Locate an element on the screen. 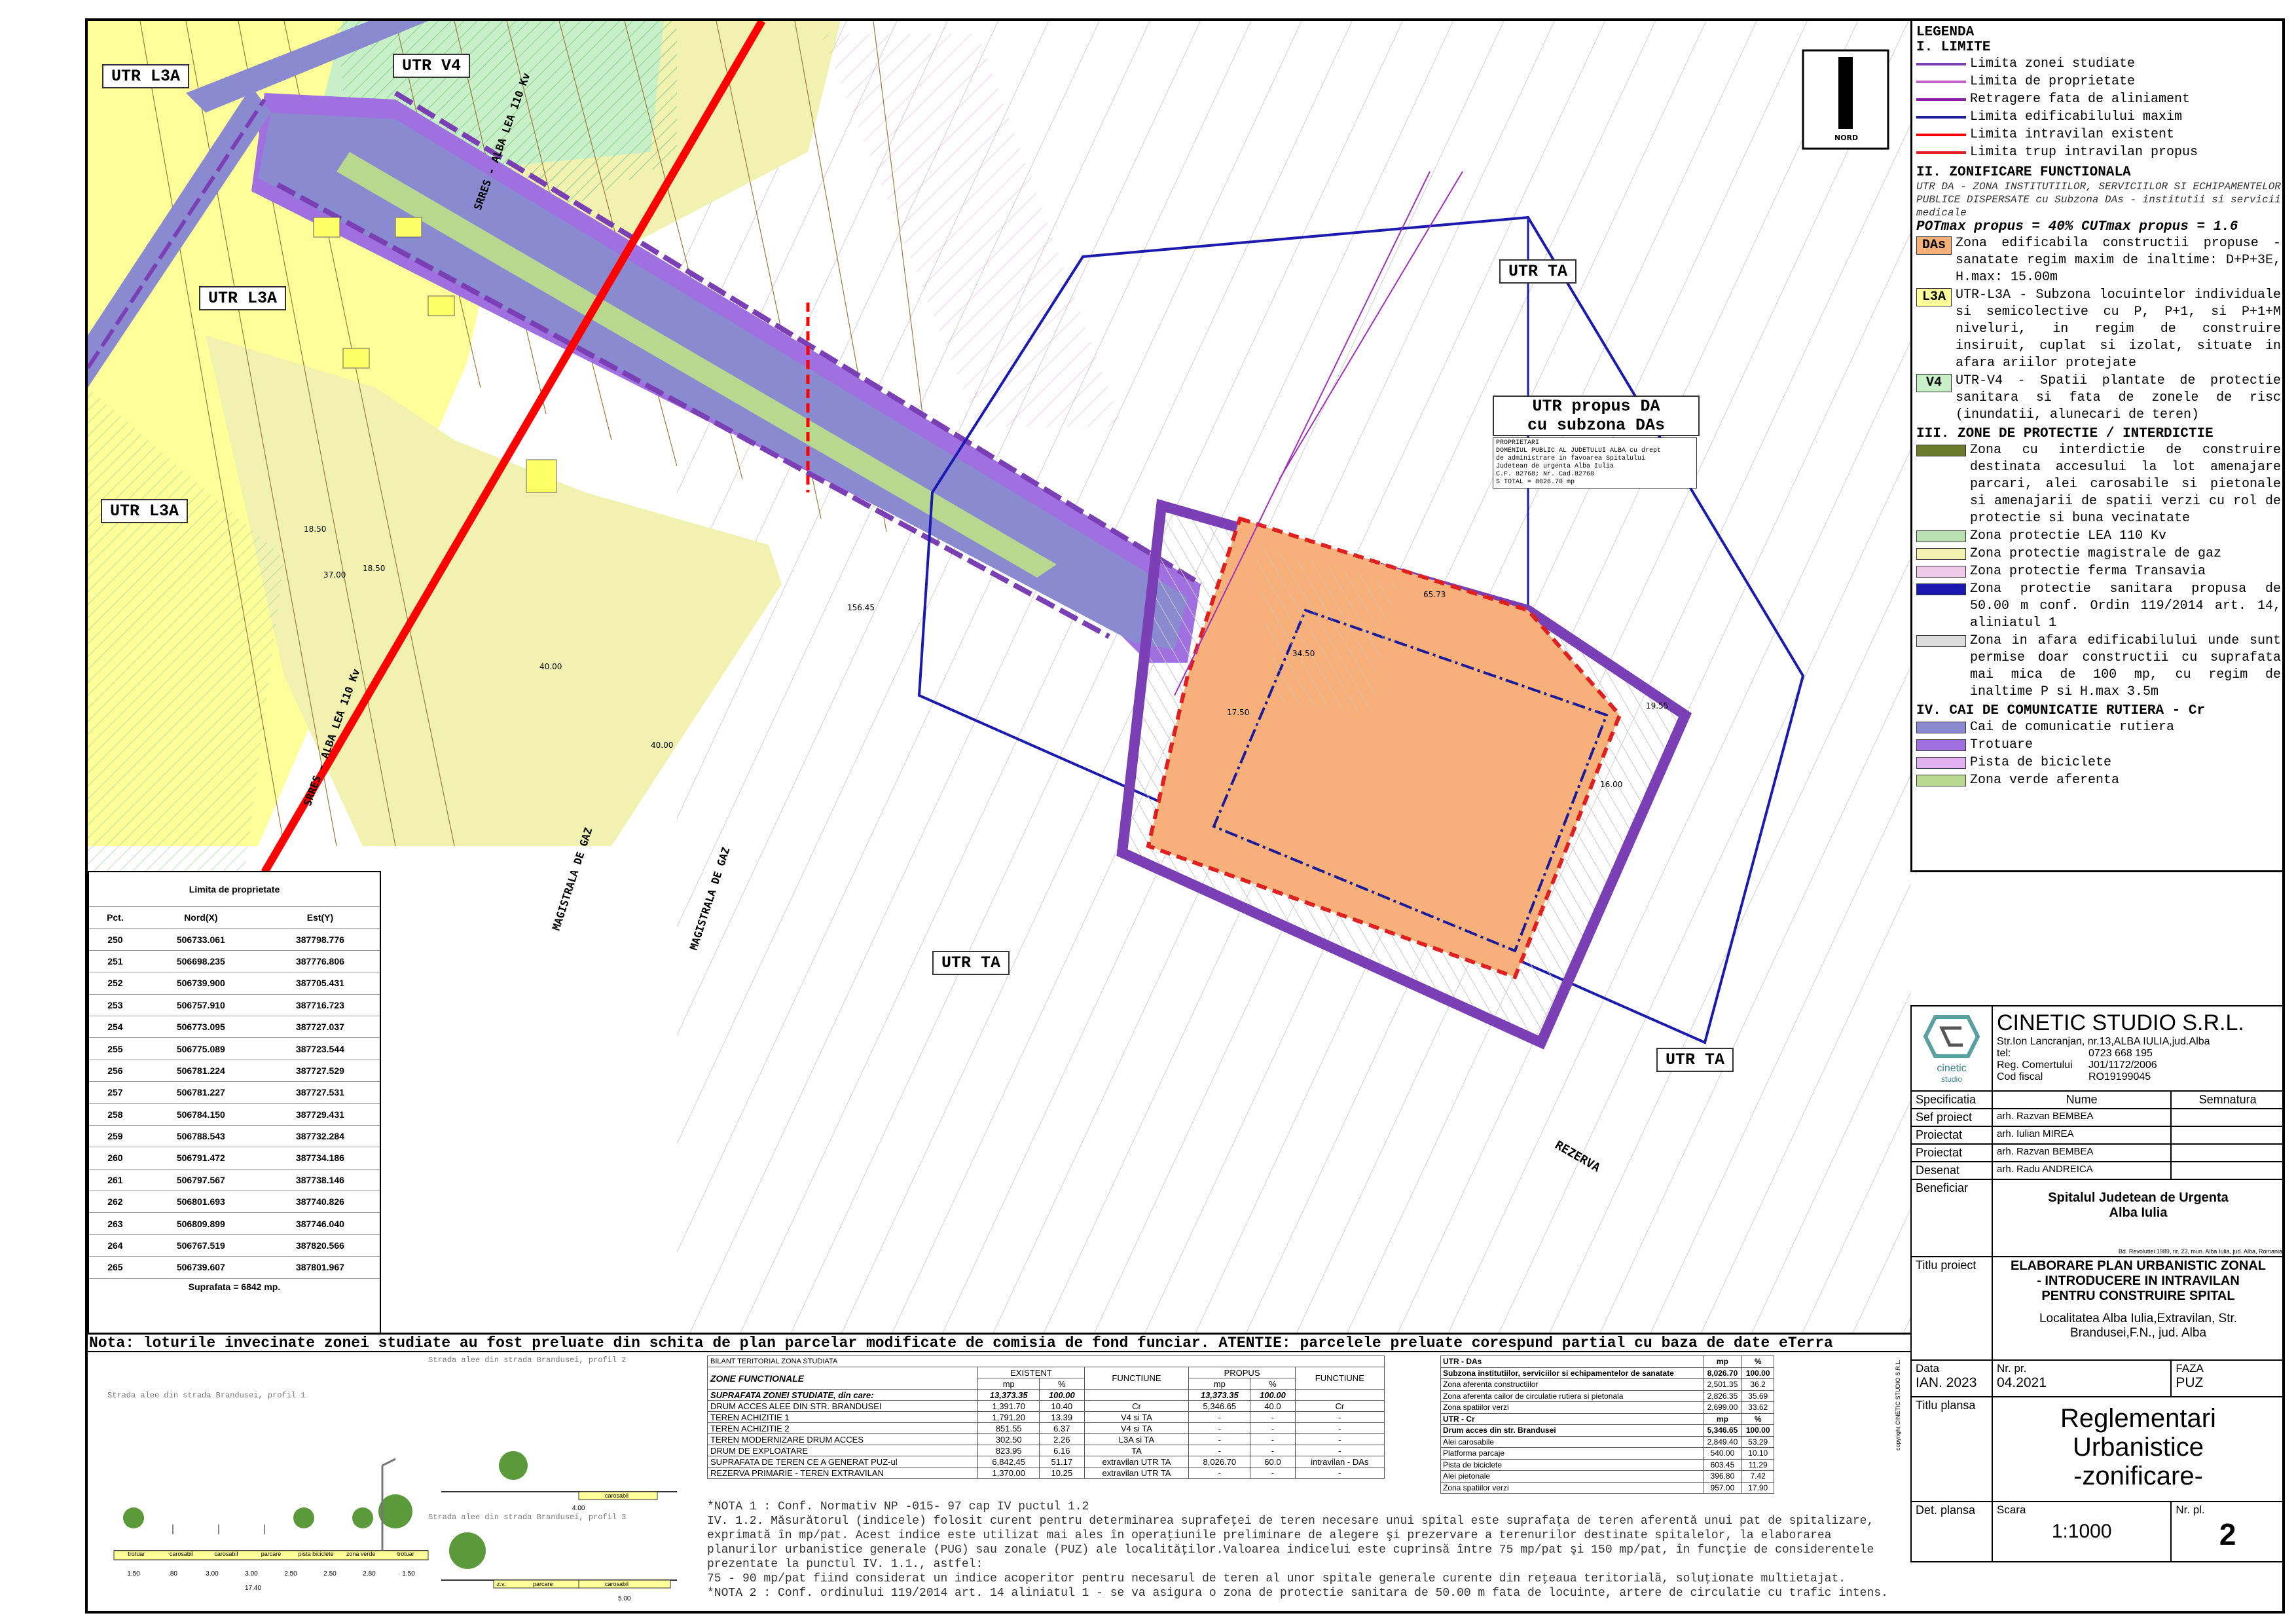 The image size is (2296, 1624). coords-cell: 260 is located at coordinates (115, 1158).